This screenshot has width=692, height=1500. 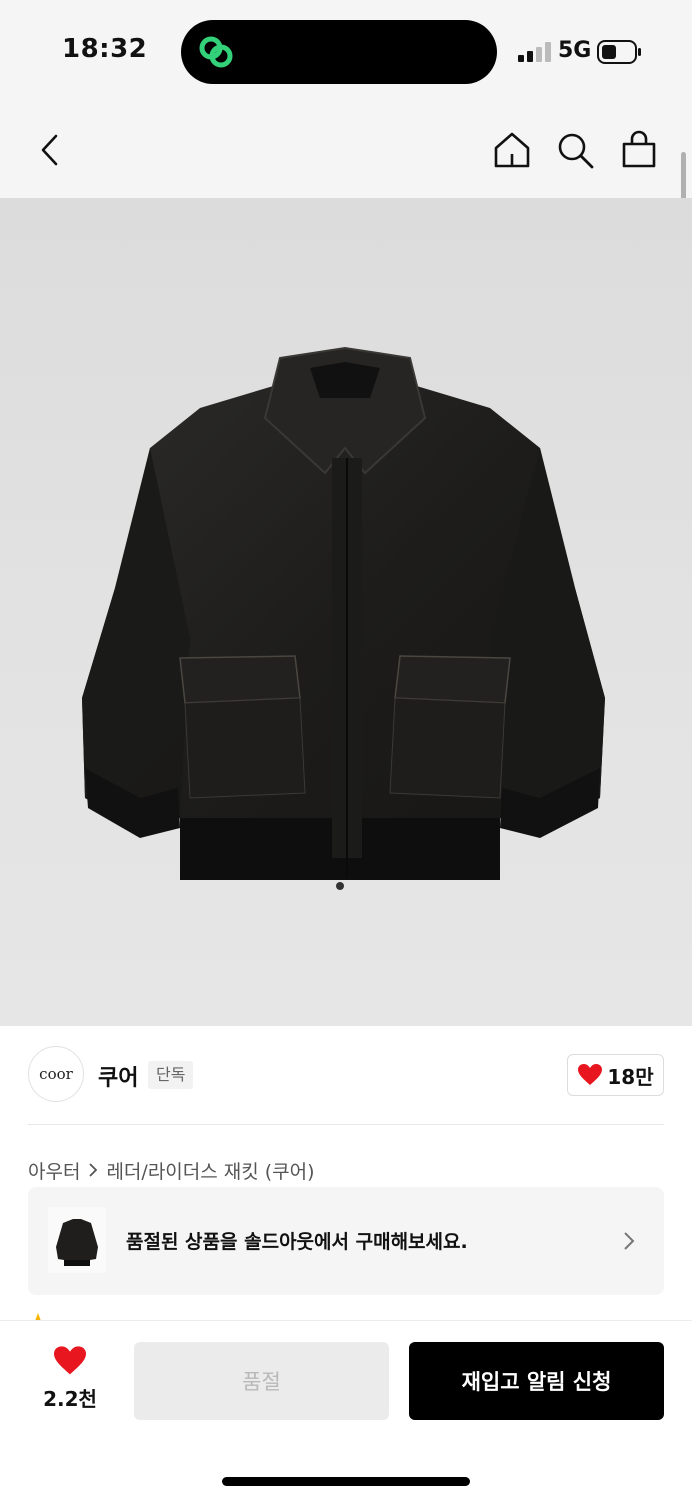 I want to click on home-button, so click(x=512, y=150).